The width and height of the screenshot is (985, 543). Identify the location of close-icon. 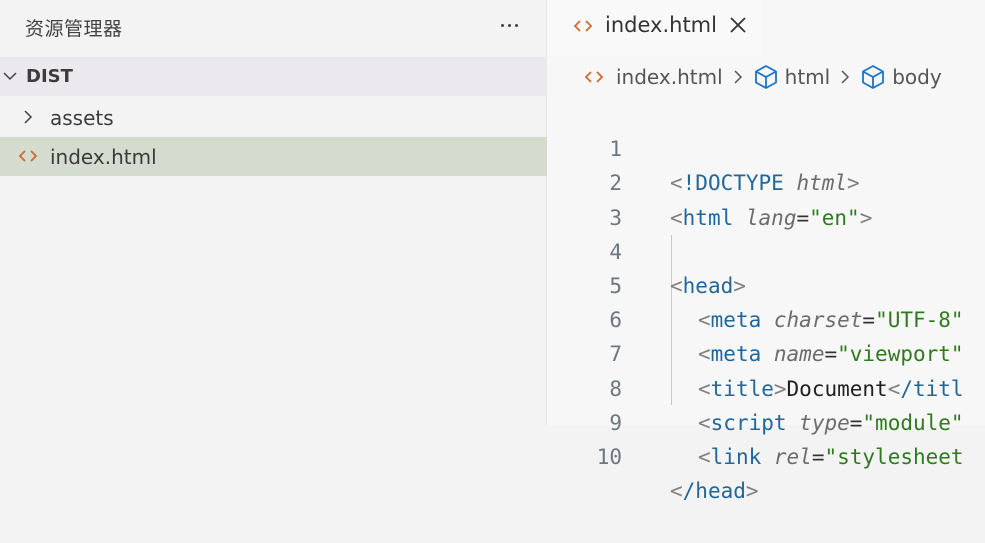
(738, 25).